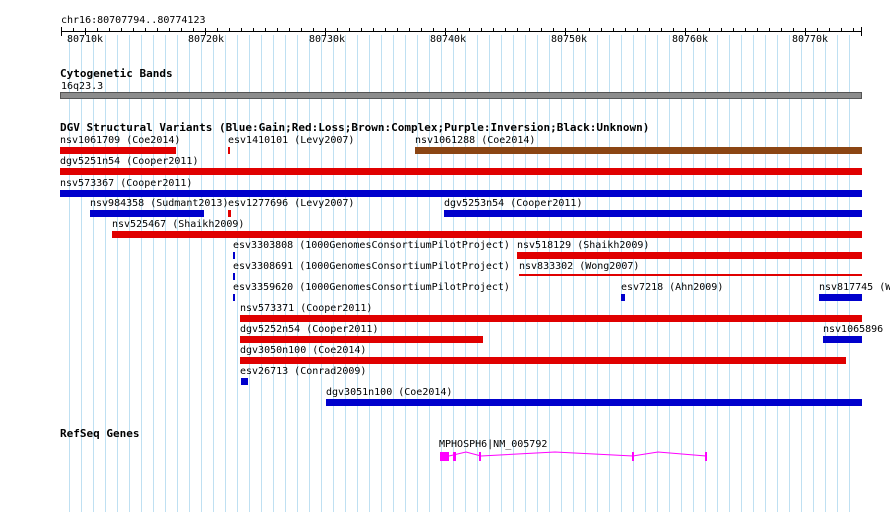 The width and height of the screenshot is (890, 512). What do you see at coordinates (577, 454) in the screenshot?
I see `gene-intron-line` at bounding box center [577, 454].